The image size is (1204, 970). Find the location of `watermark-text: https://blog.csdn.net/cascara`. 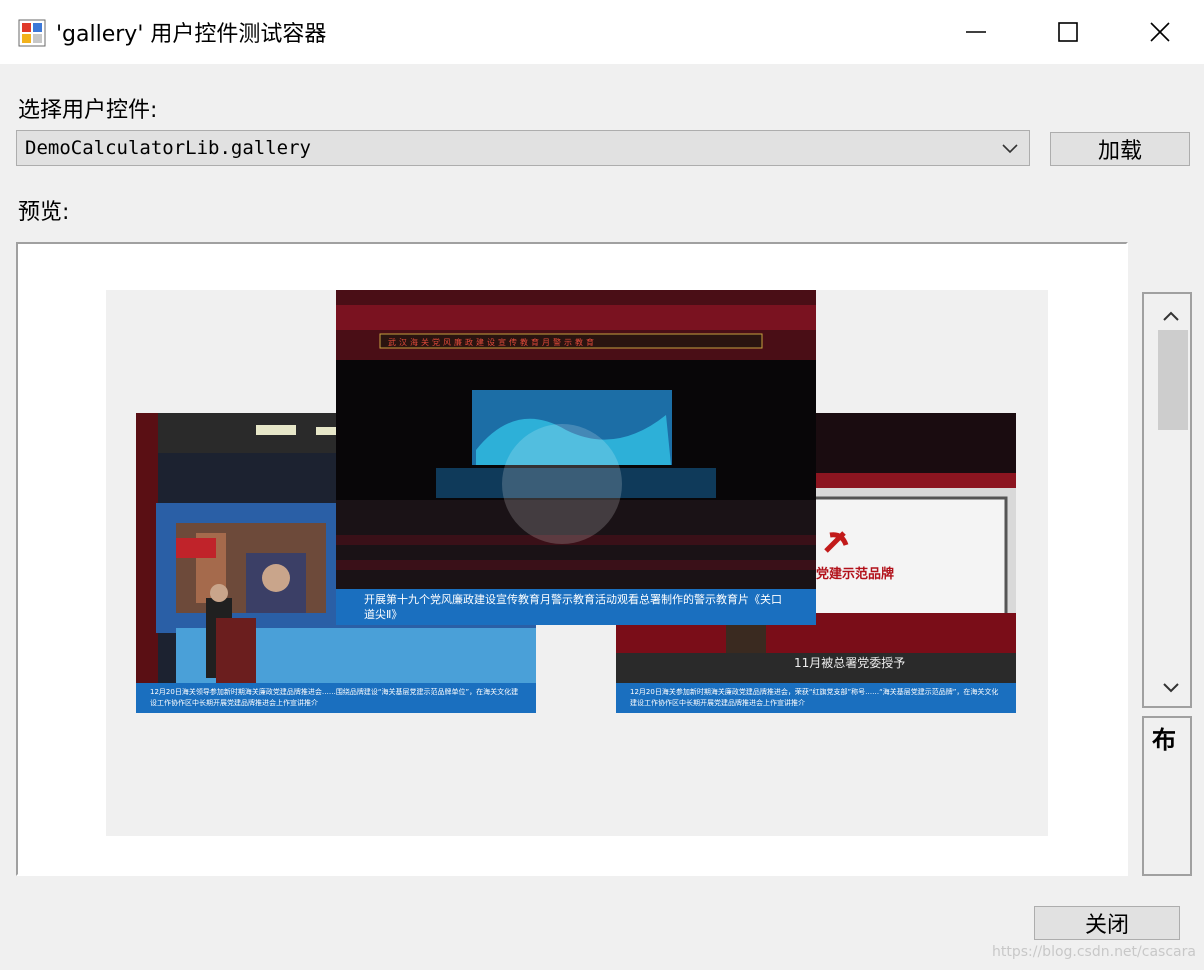

watermark-text: https://blog.csdn.net/cascara is located at coordinates (1094, 952).